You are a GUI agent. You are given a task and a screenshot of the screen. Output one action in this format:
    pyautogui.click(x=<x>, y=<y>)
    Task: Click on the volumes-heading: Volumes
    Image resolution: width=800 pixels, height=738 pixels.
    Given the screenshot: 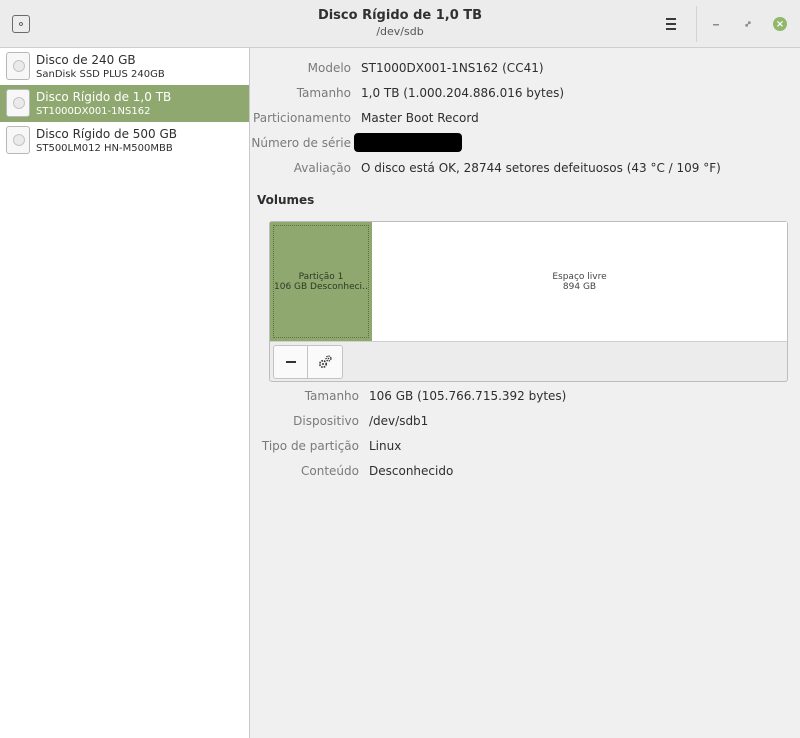 What is the action you would take?
    pyautogui.click(x=286, y=200)
    